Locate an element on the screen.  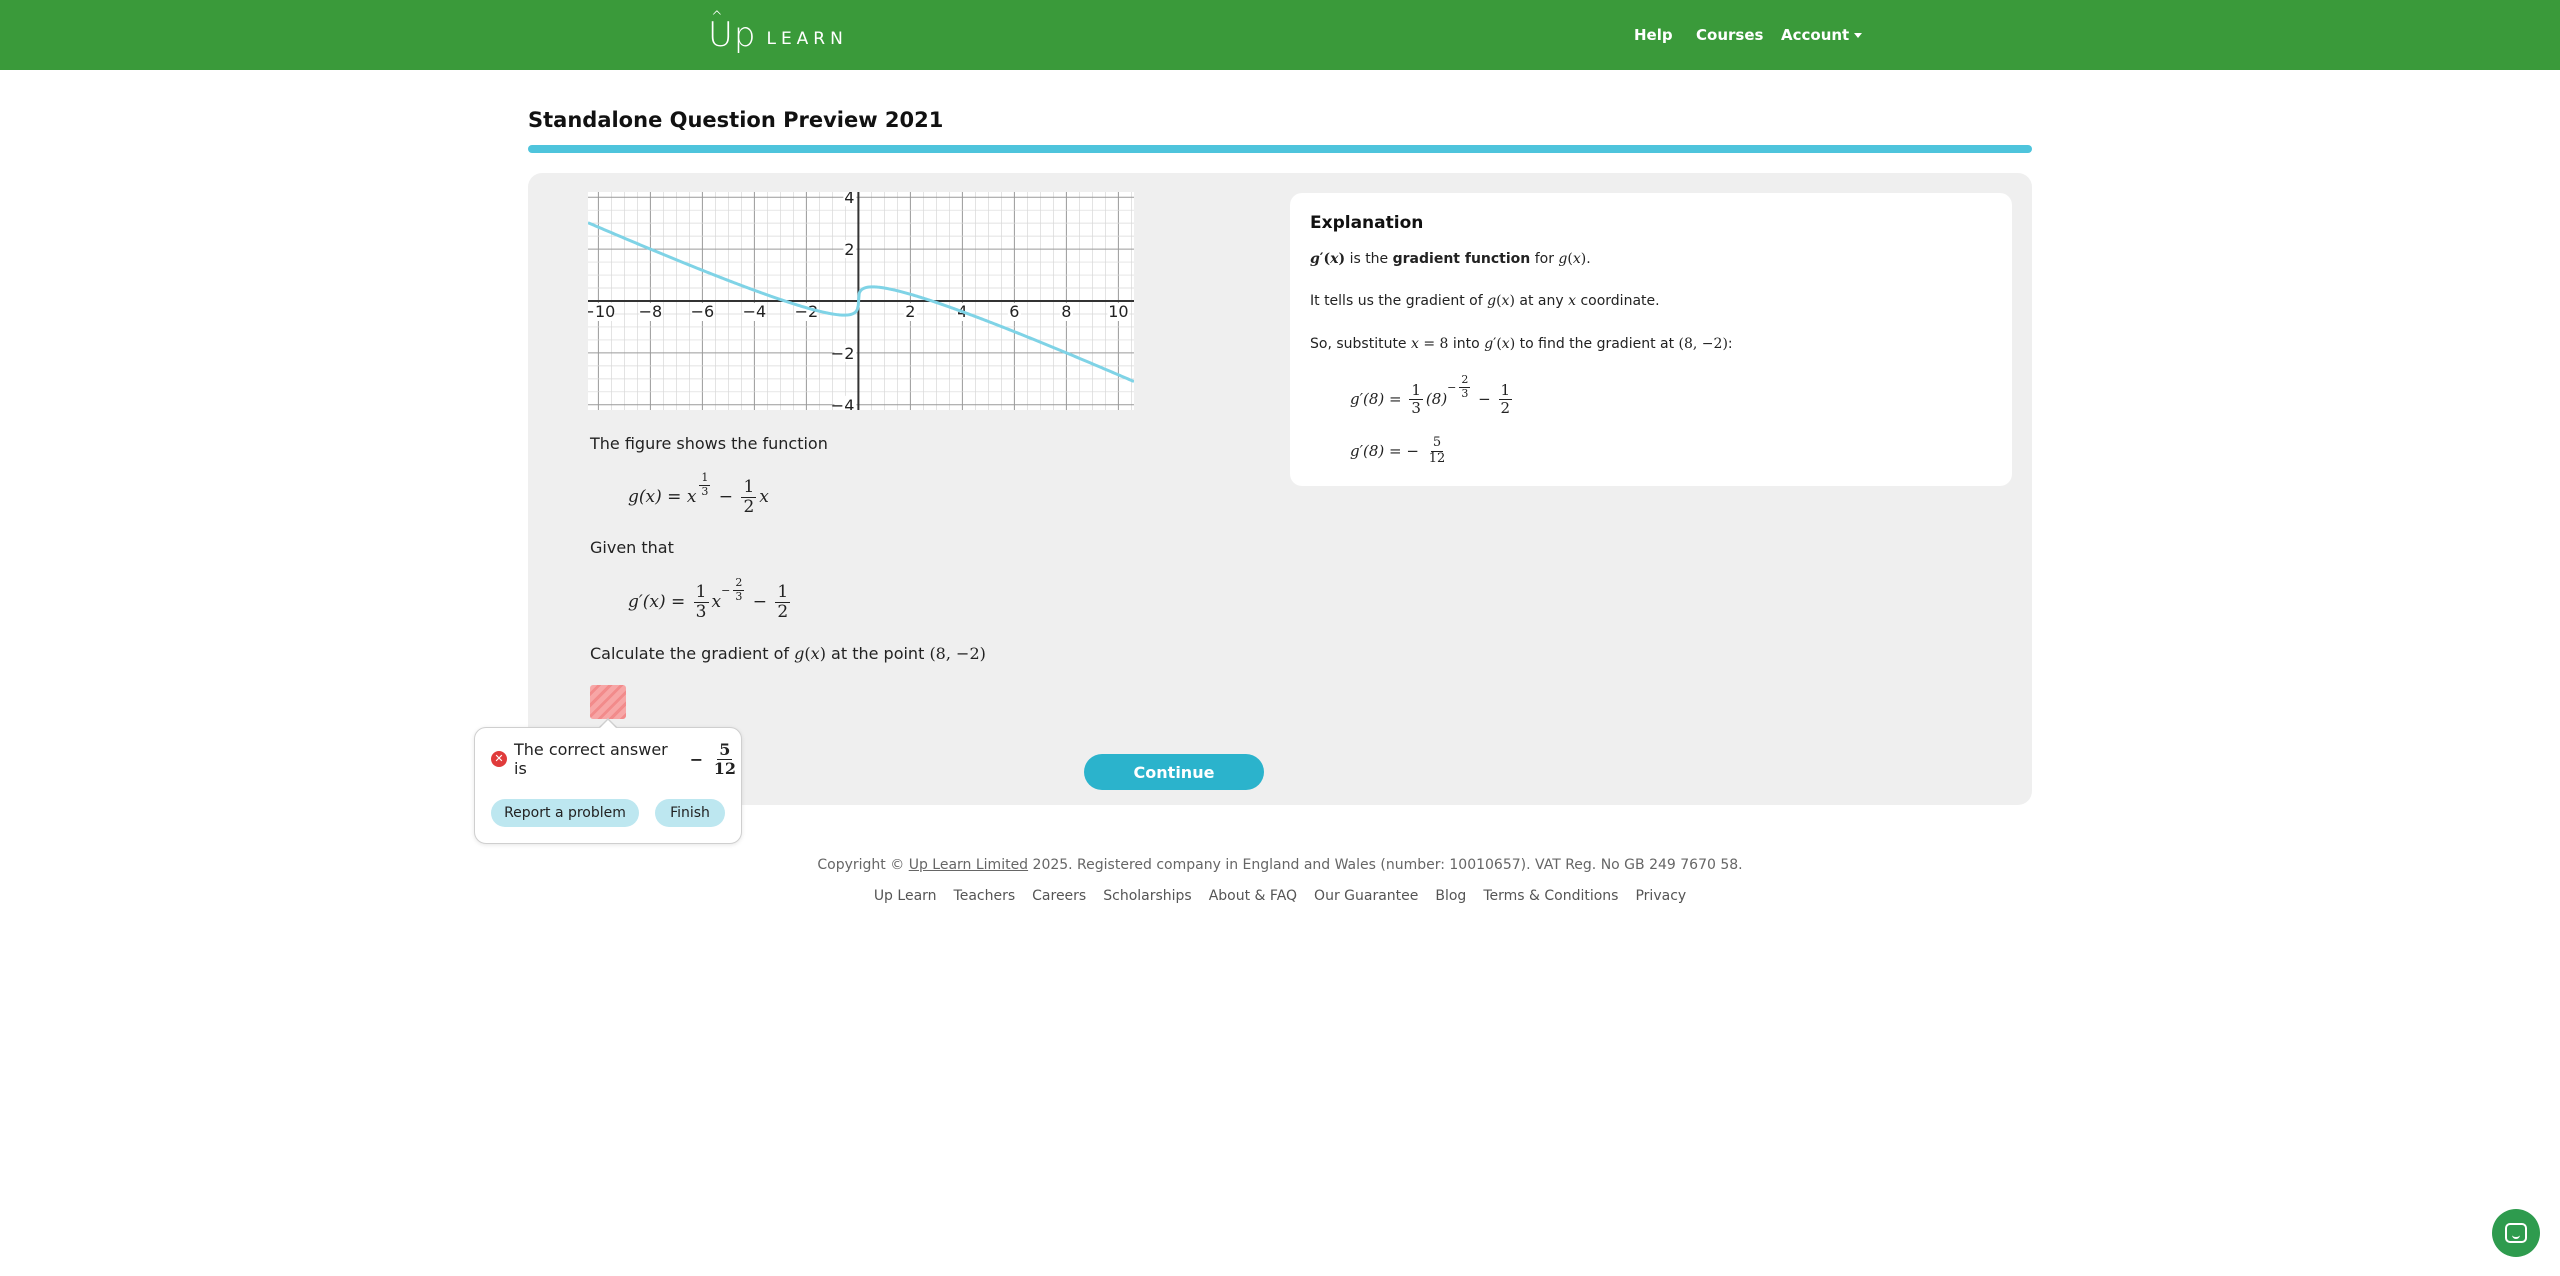
x-tick-label: −6 is located at coordinates (703, 311).